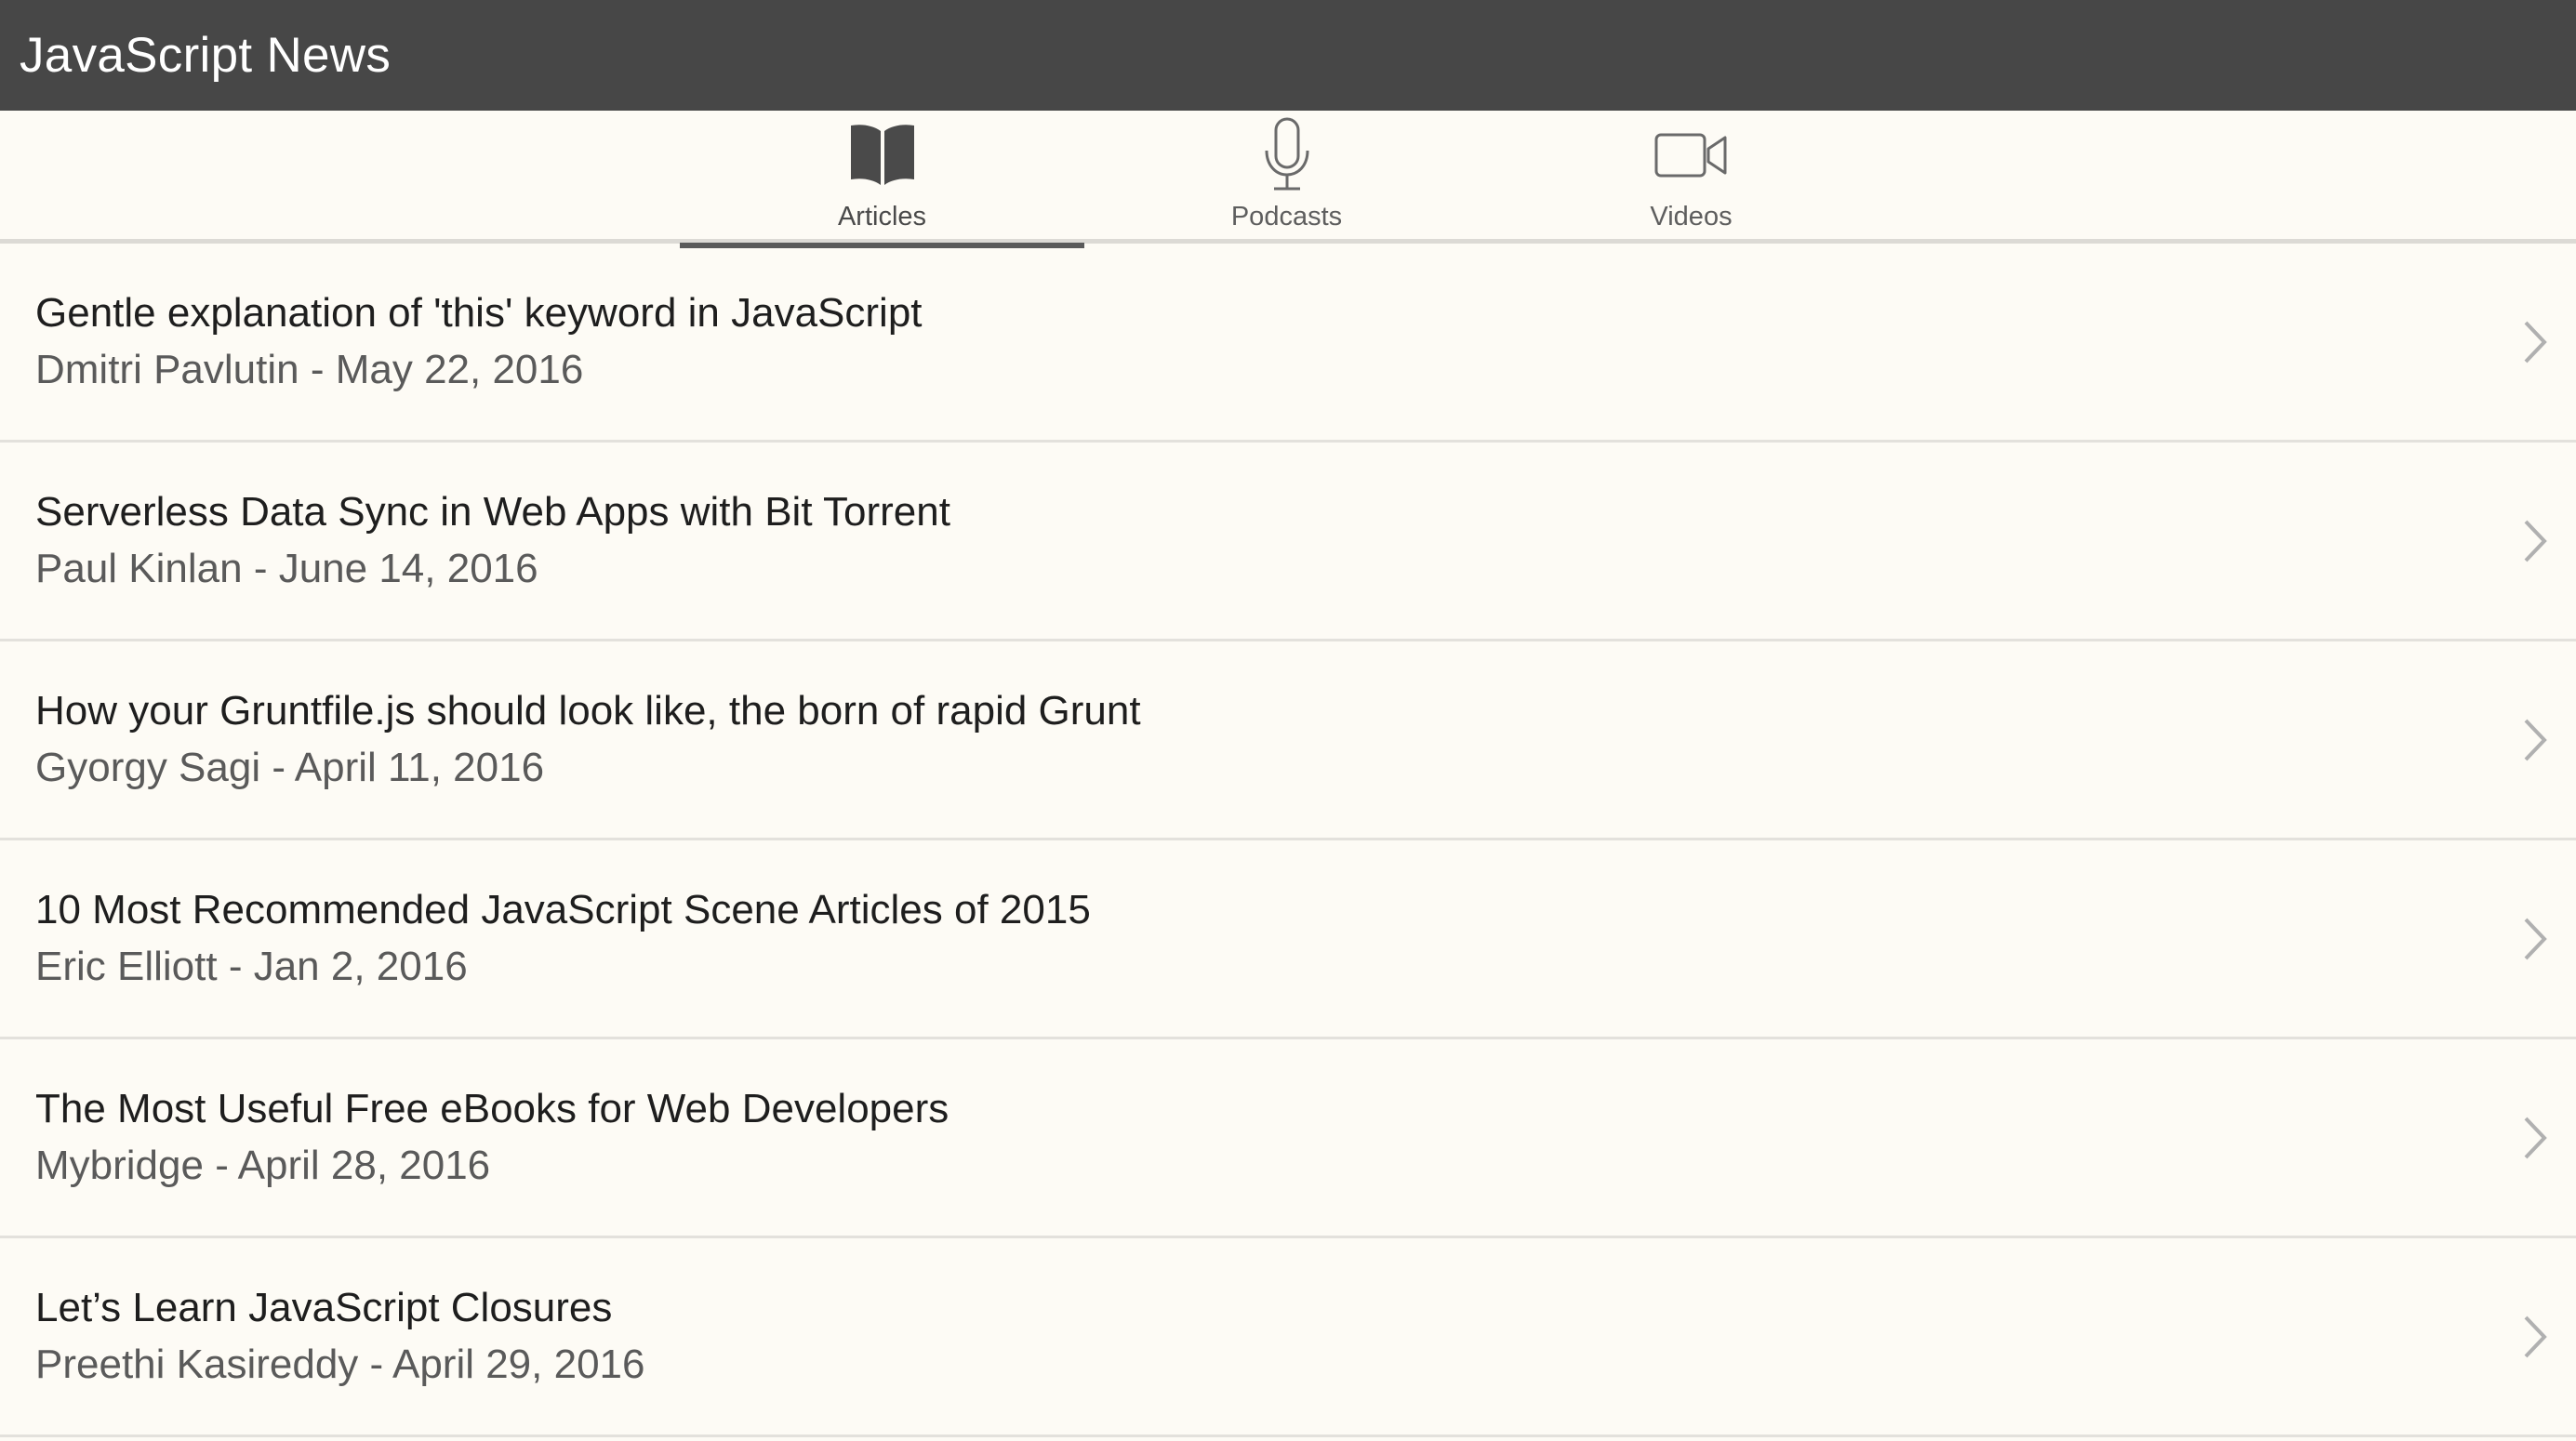 This screenshot has height=1441, width=2576. I want to click on tab-videos: Videos, so click(1691, 177).